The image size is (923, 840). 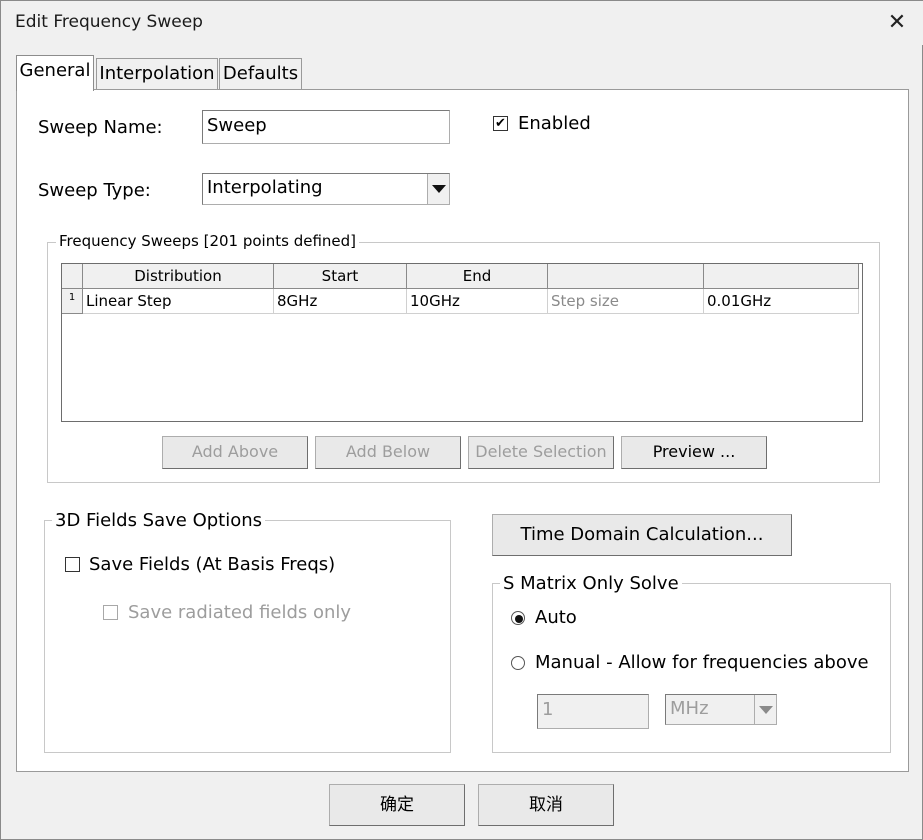 I want to click on save-fields-label: Save Fields (At Basis Freqs), so click(x=212, y=564).